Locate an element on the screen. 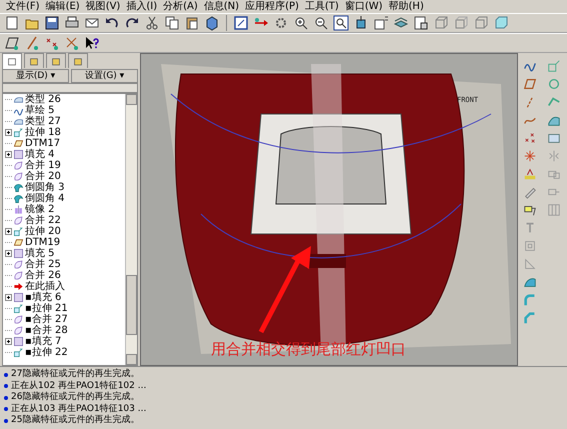  help-icon is located at coordinates (92, 43).